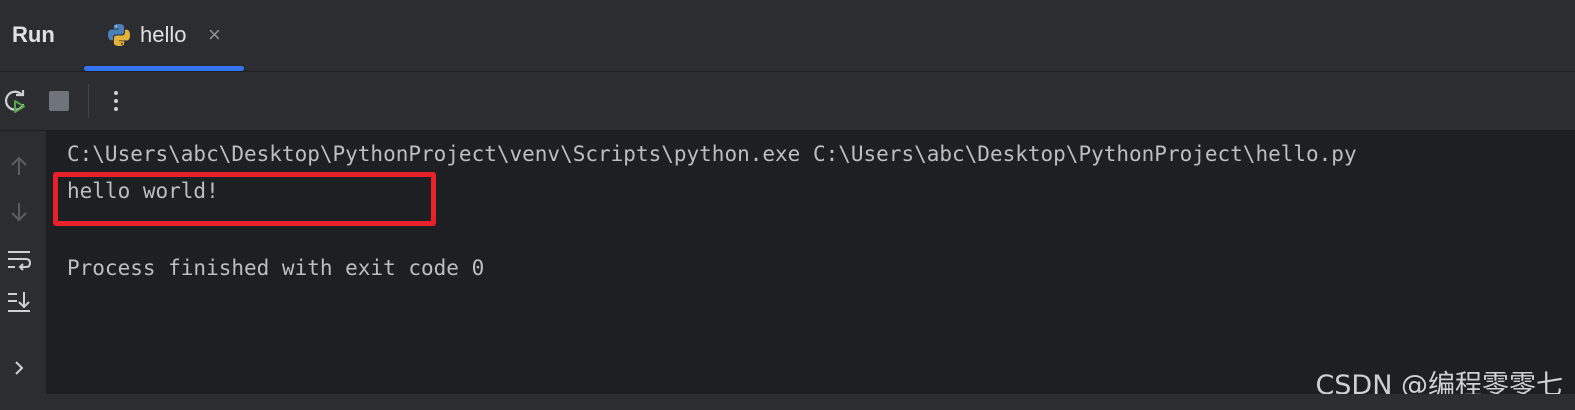 Image resolution: width=1575 pixels, height=410 pixels. What do you see at coordinates (19, 212) in the screenshot?
I see `down-arrow-icon` at bounding box center [19, 212].